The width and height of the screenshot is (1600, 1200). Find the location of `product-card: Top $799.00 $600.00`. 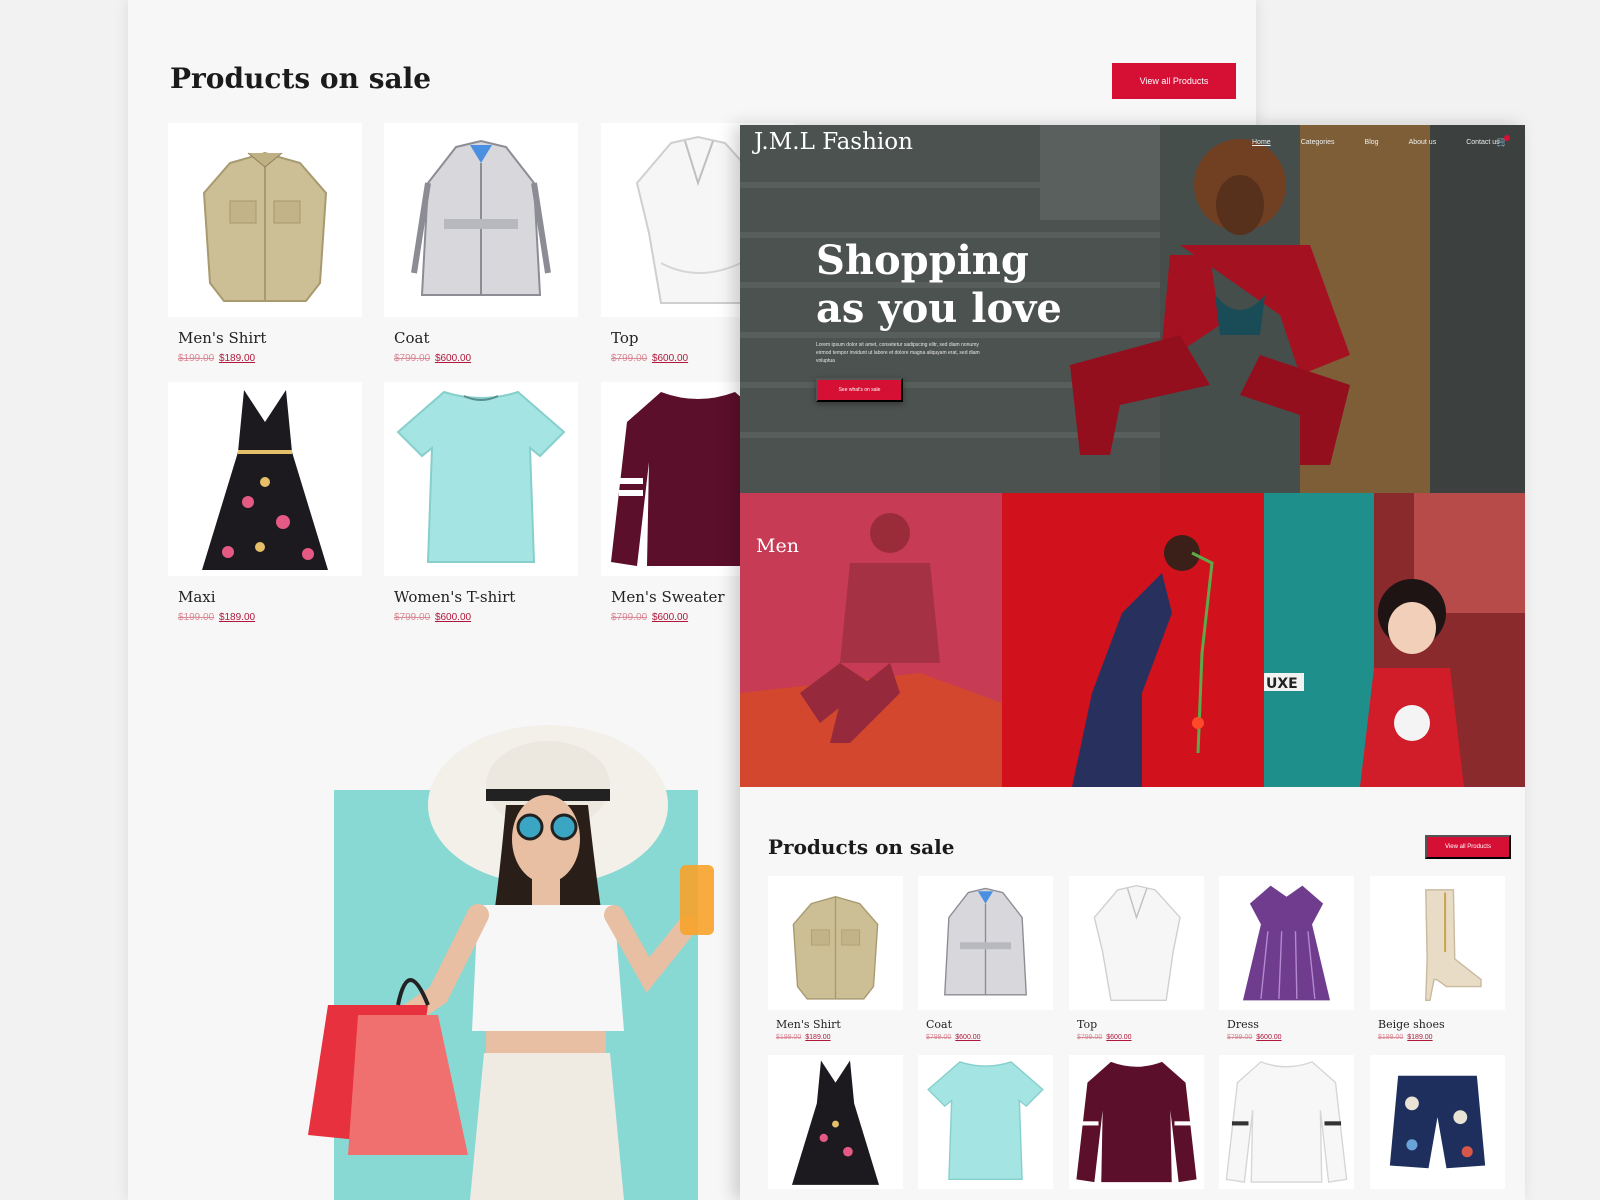

product-card: Top $799.00 $600.00 is located at coordinates (1136, 958).